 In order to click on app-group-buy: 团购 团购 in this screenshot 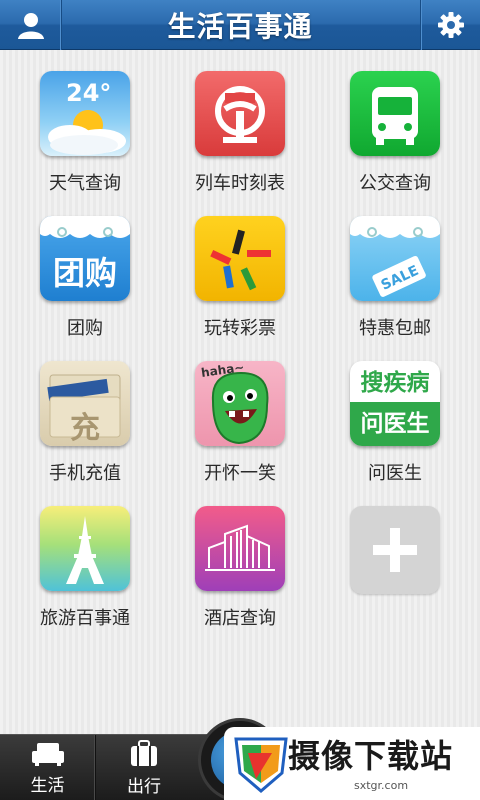, I will do `click(85, 267)`.